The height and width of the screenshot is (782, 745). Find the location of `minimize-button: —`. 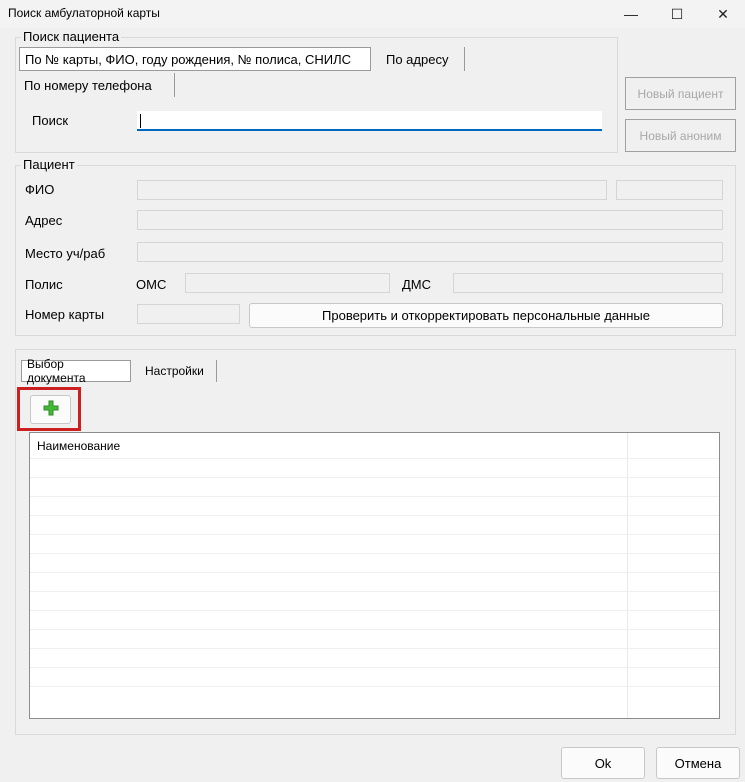

minimize-button: — is located at coordinates (631, 14).